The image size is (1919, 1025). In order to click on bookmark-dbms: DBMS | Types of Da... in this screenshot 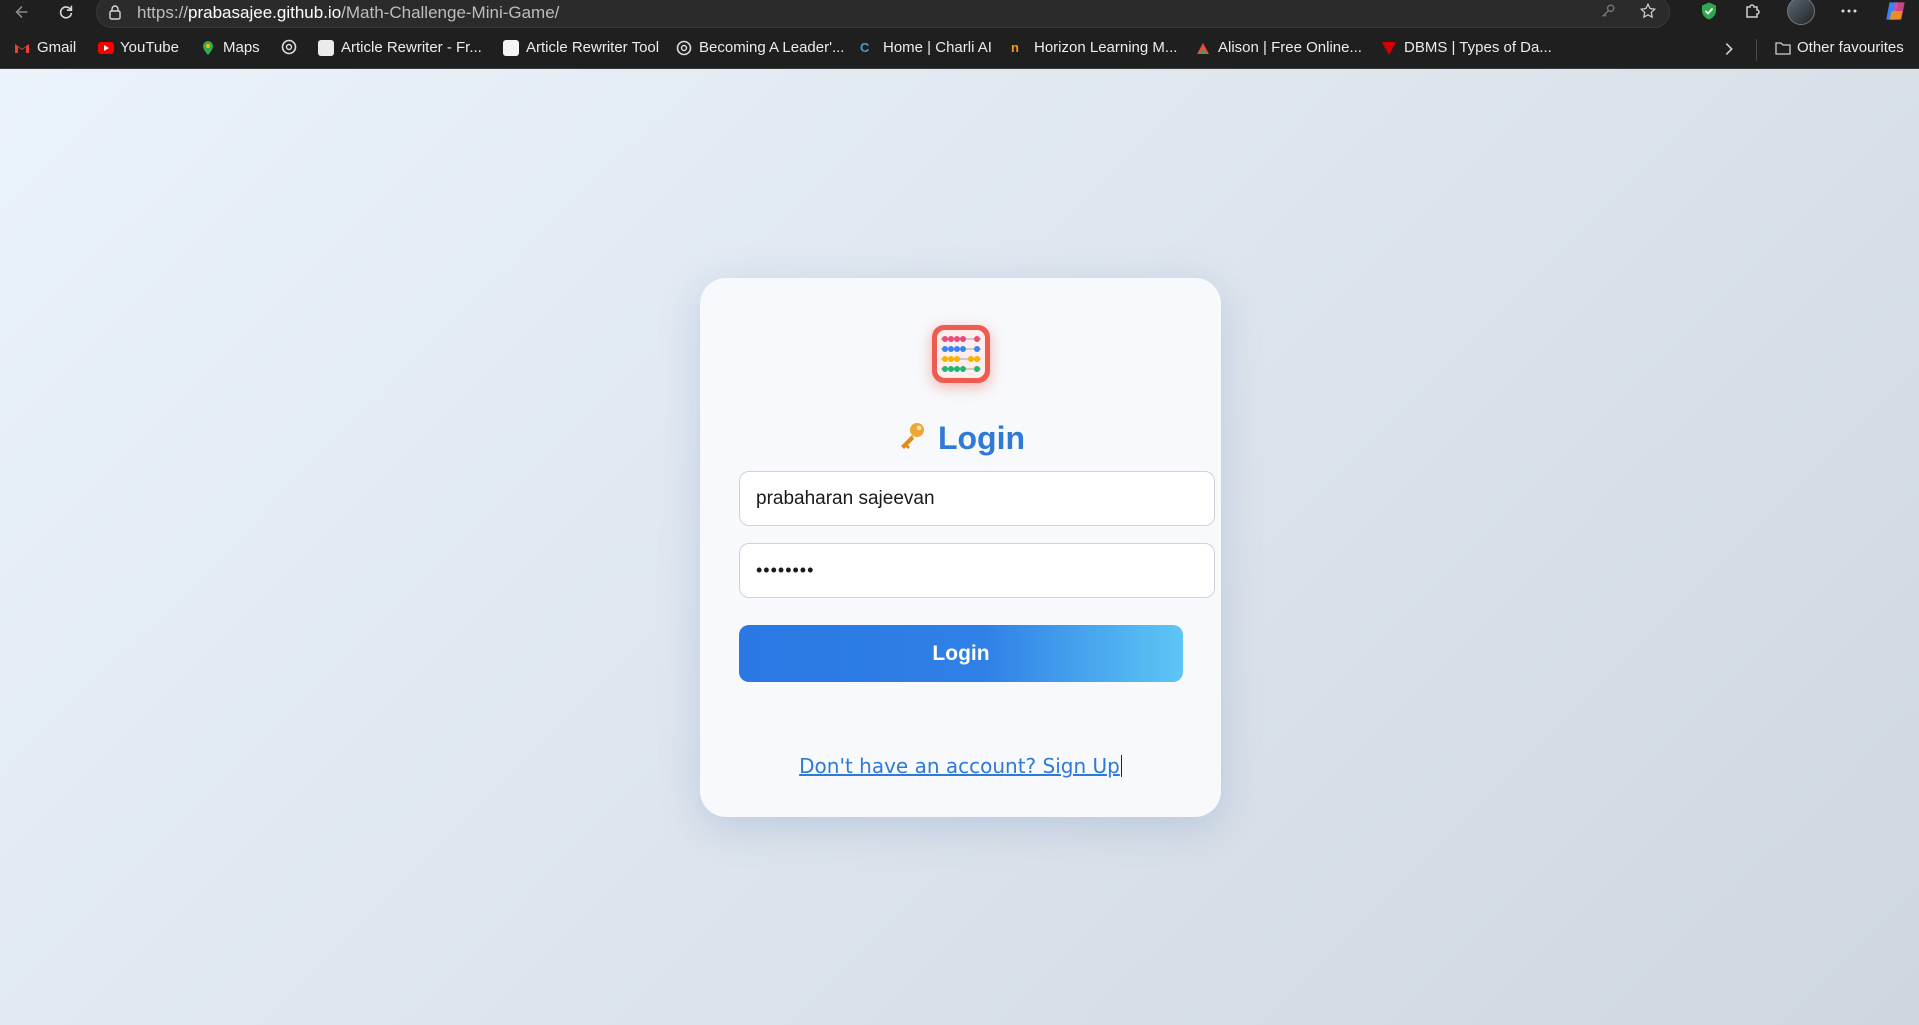, I will do `click(1466, 47)`.